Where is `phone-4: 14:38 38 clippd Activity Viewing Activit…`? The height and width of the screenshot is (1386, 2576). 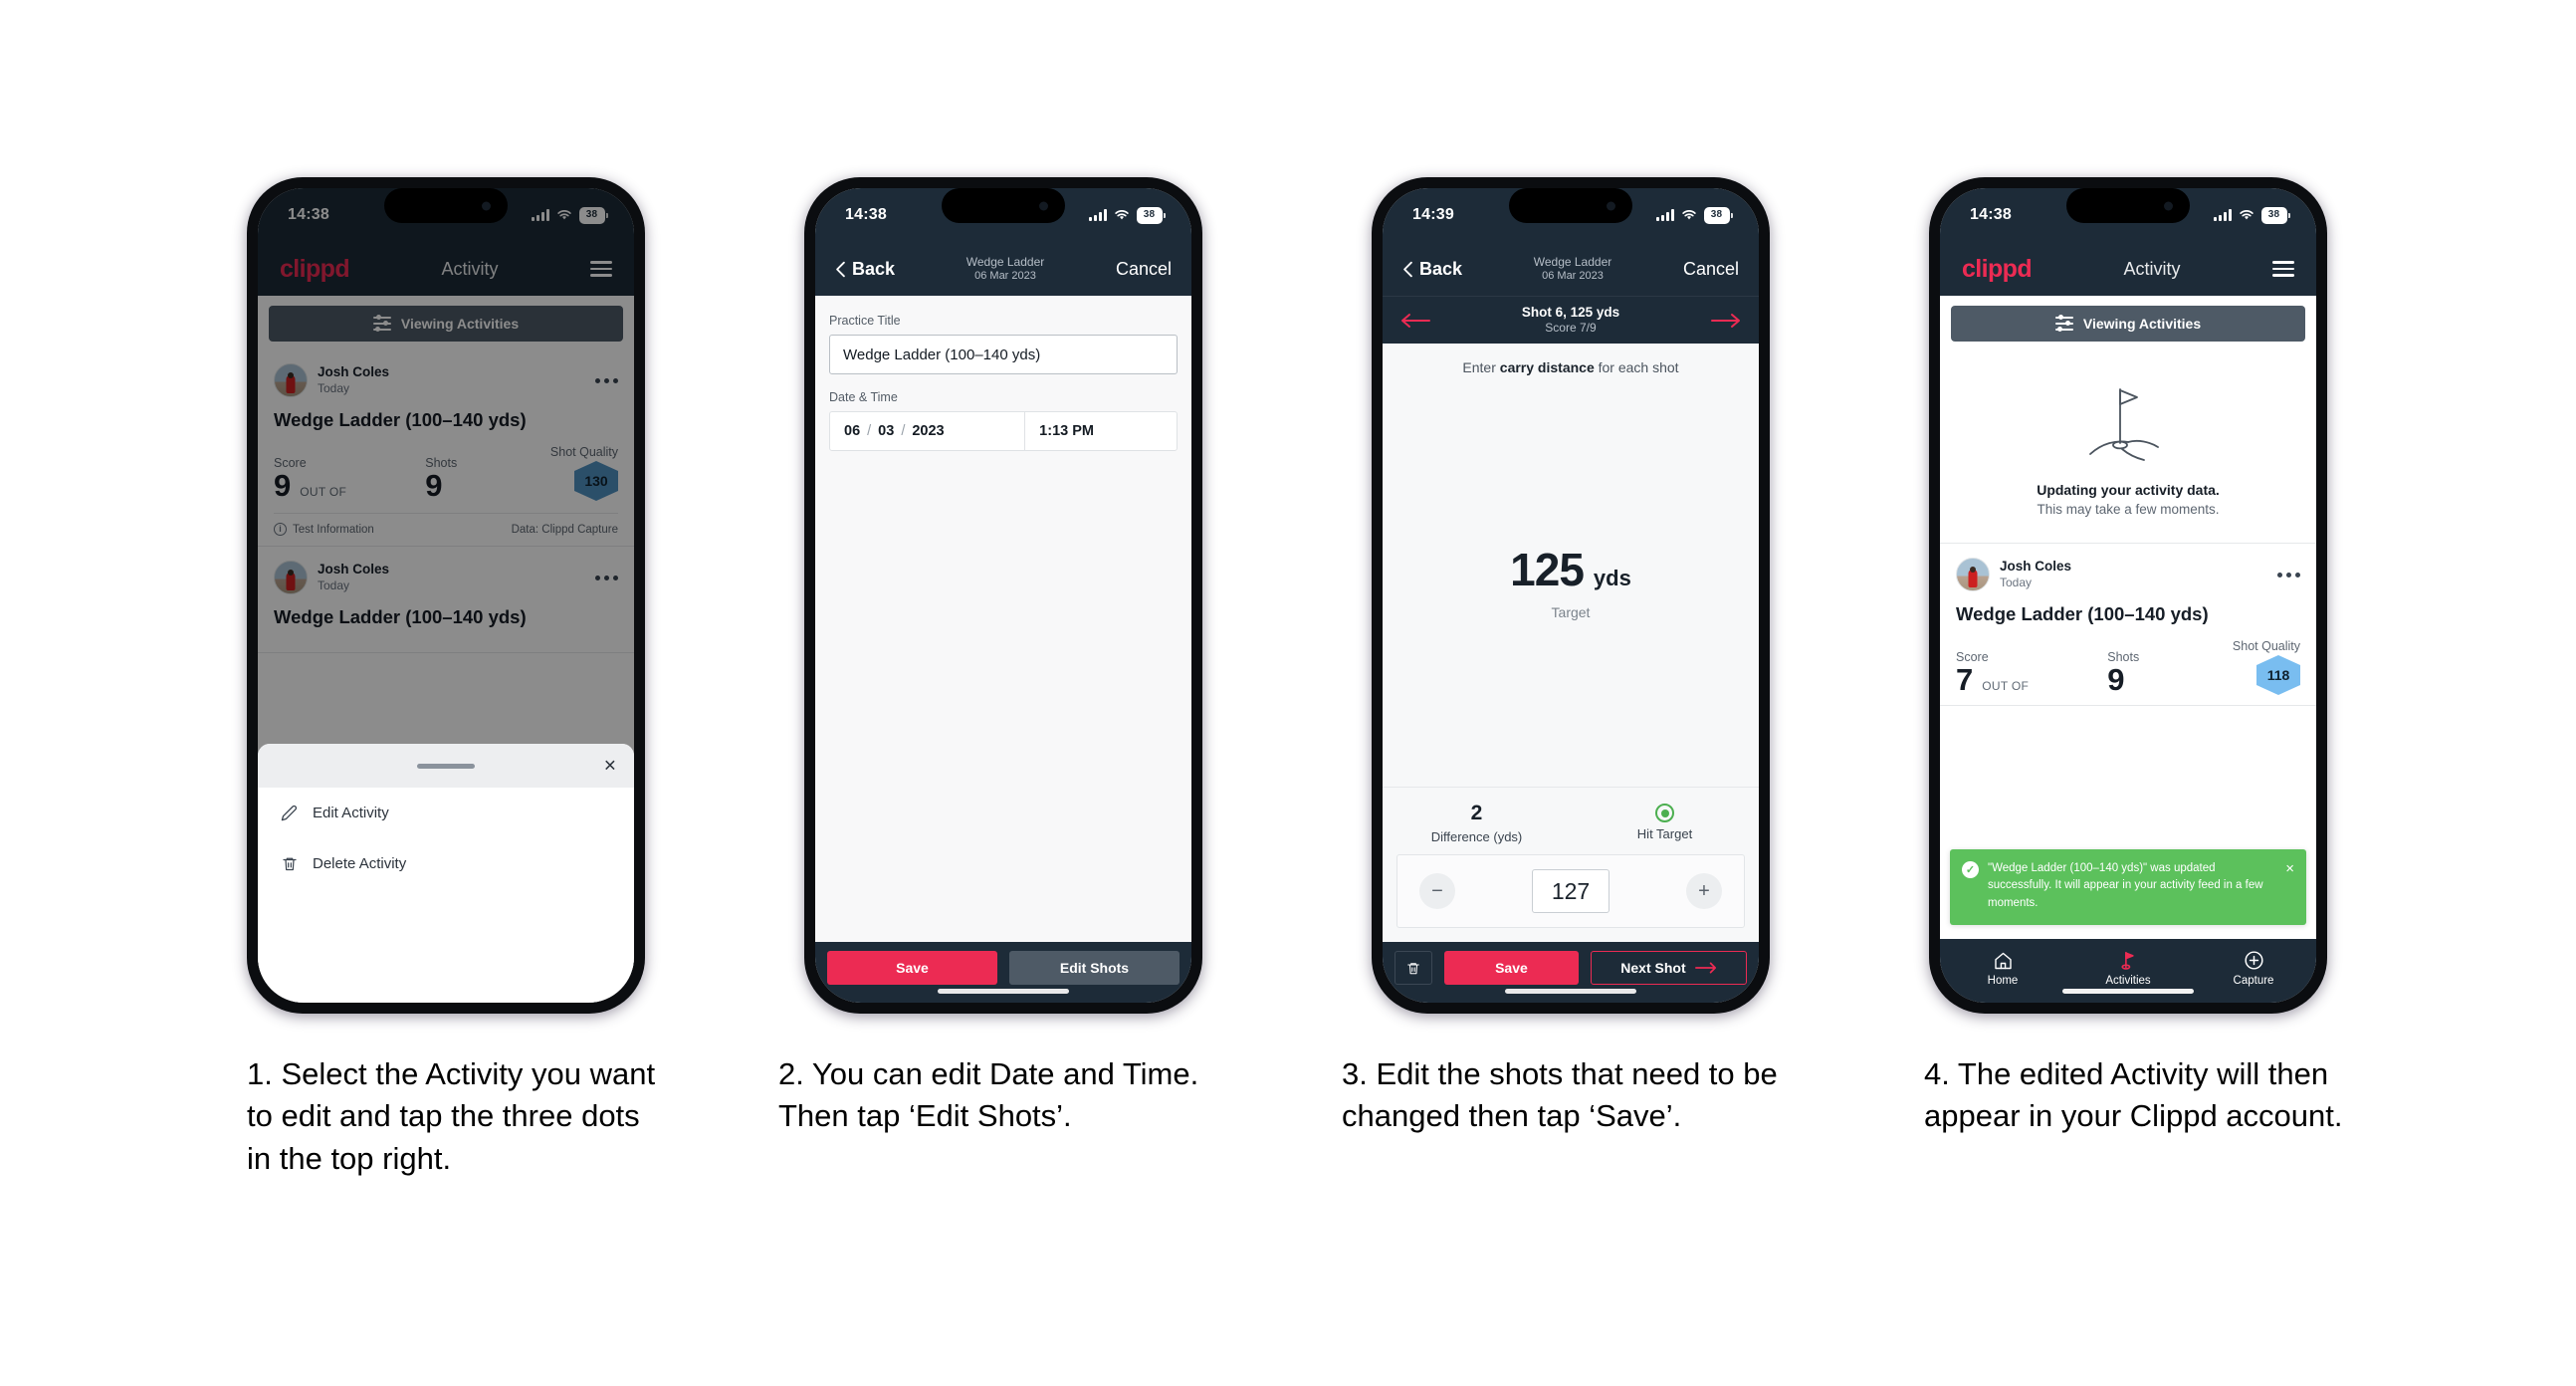
phone-4: 14:38 38 clippd Activity Viewing Activit… is located at coordinates (2128, 595).